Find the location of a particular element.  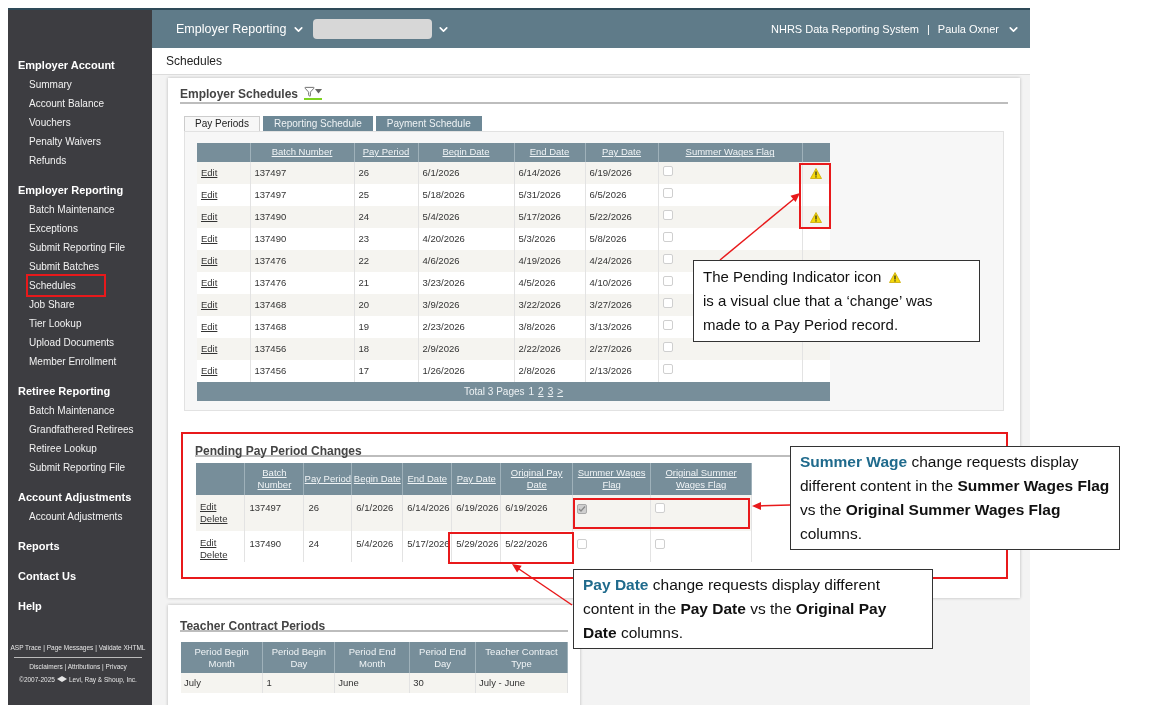

pager-summary: Total 3 Pages is located at coordinates (494, 391).